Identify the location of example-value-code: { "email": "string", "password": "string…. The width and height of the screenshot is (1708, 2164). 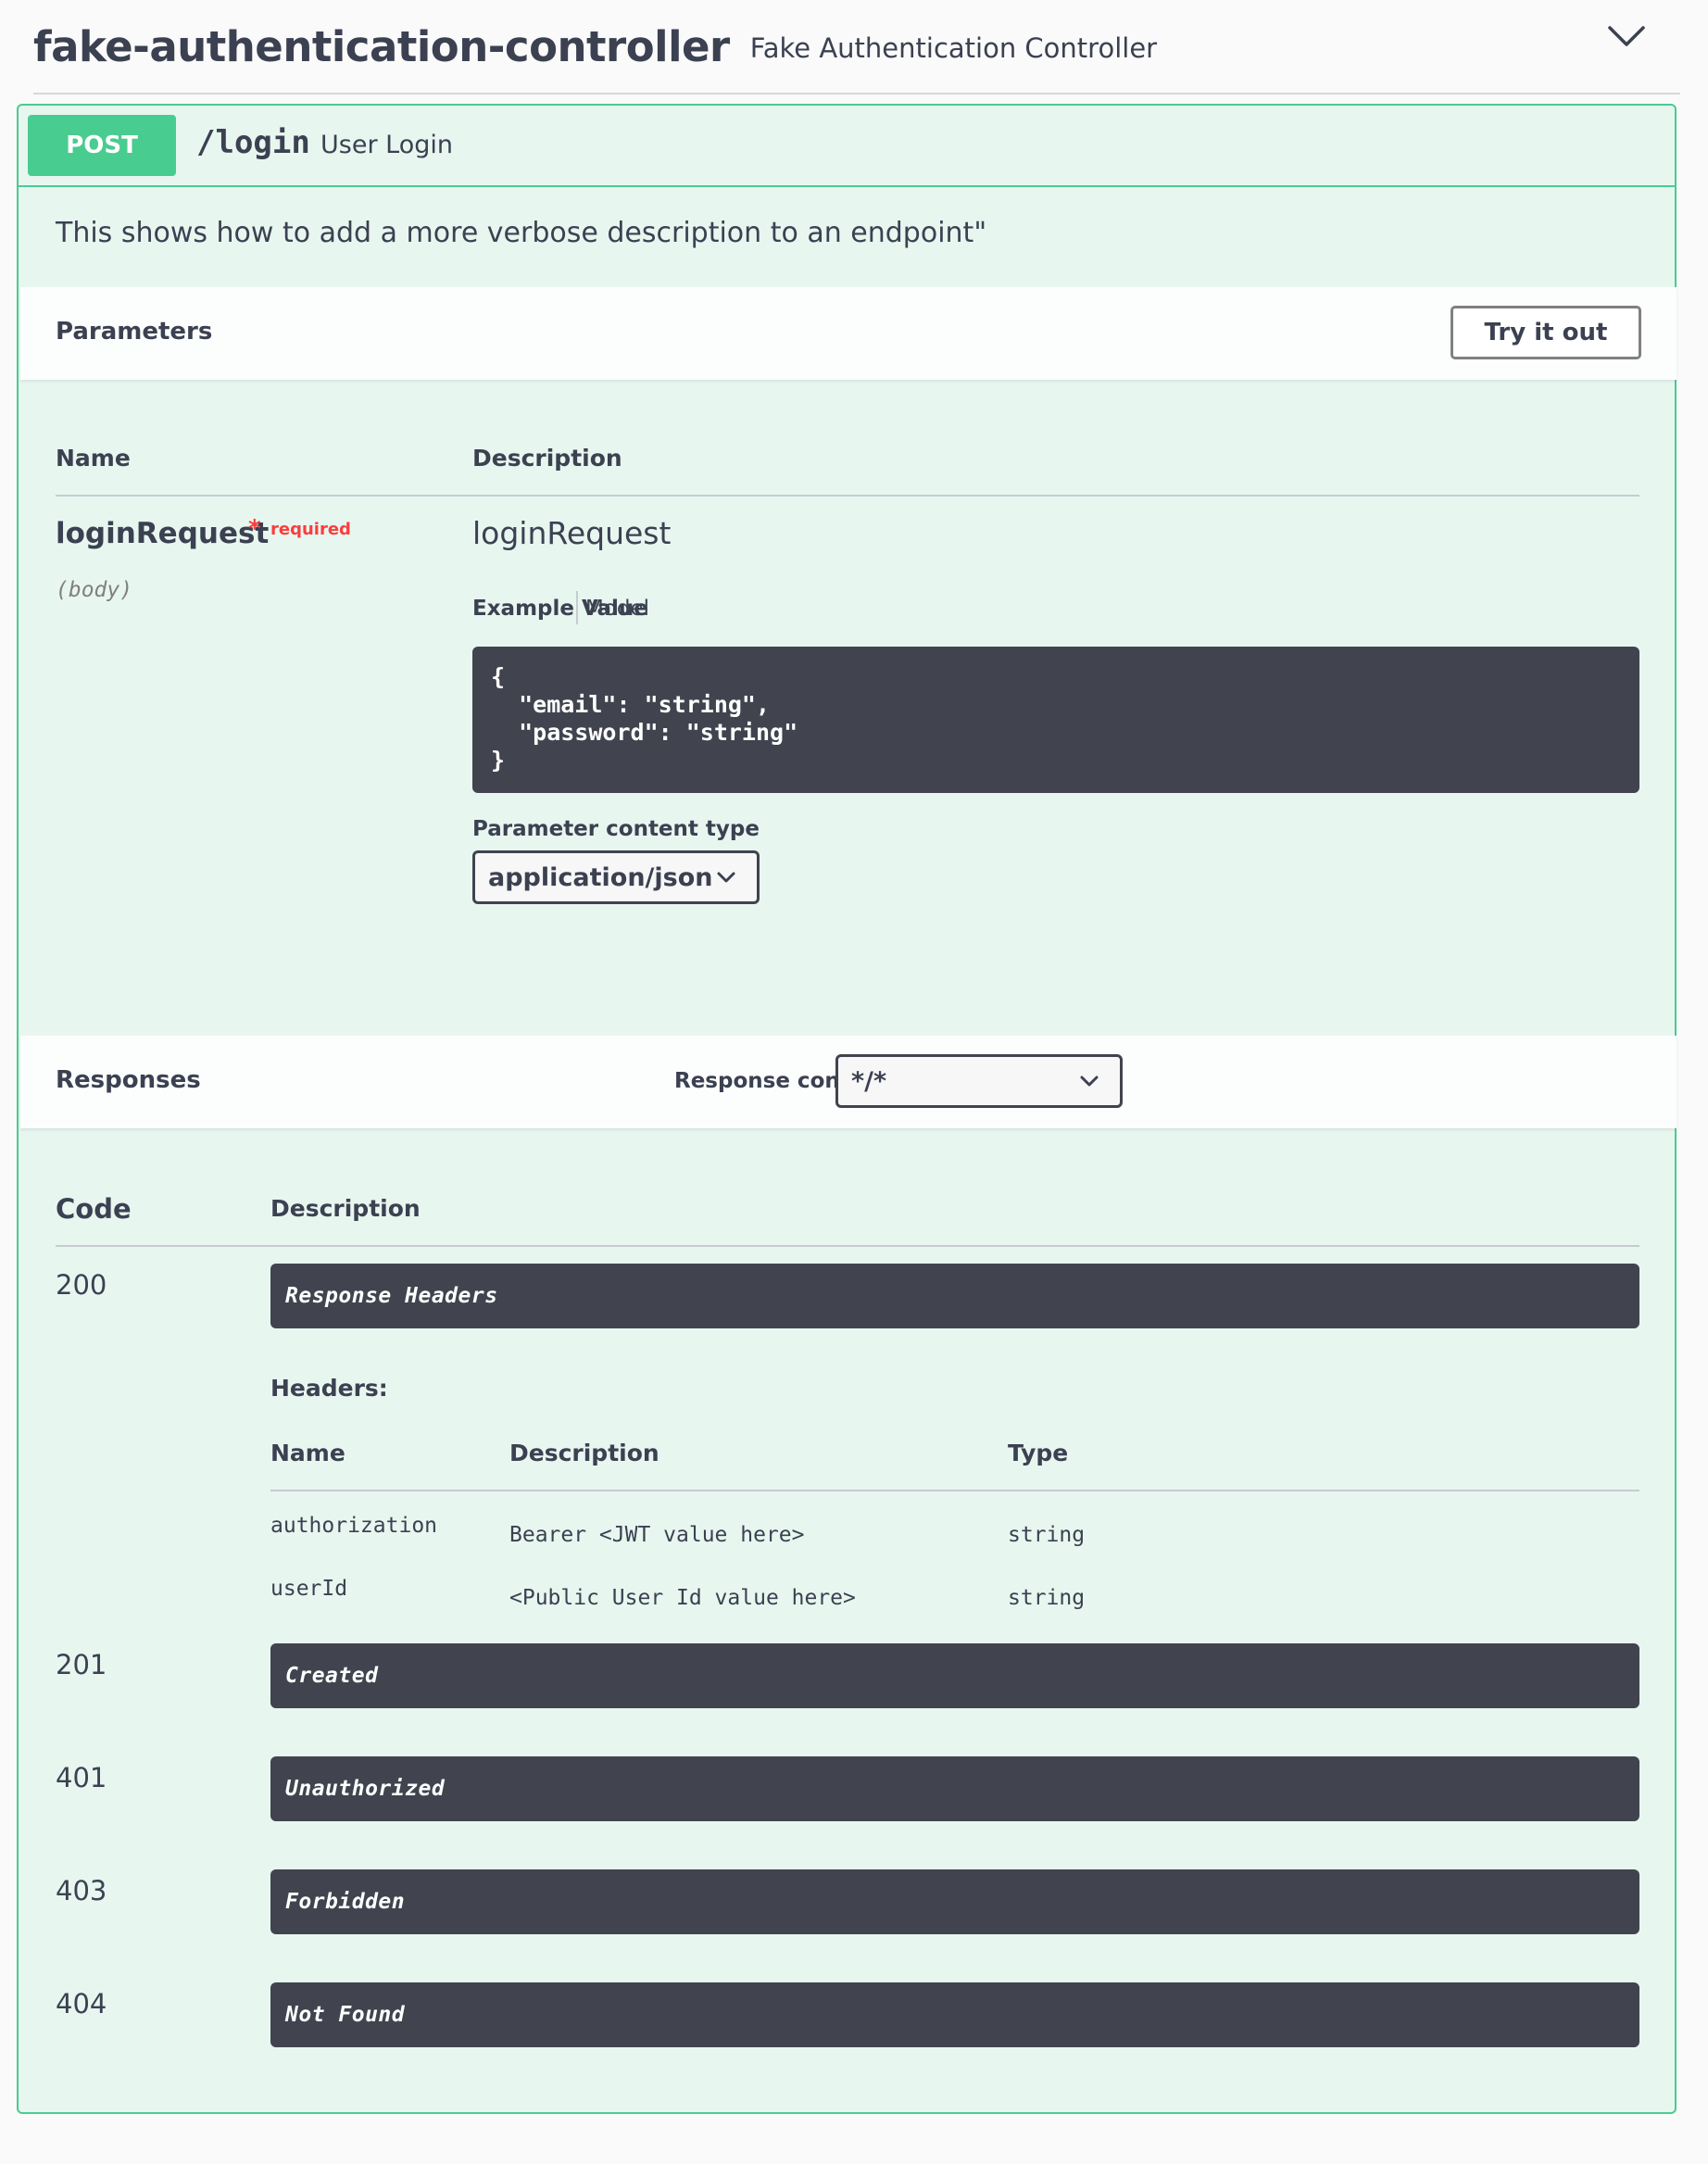
(1055, 720).